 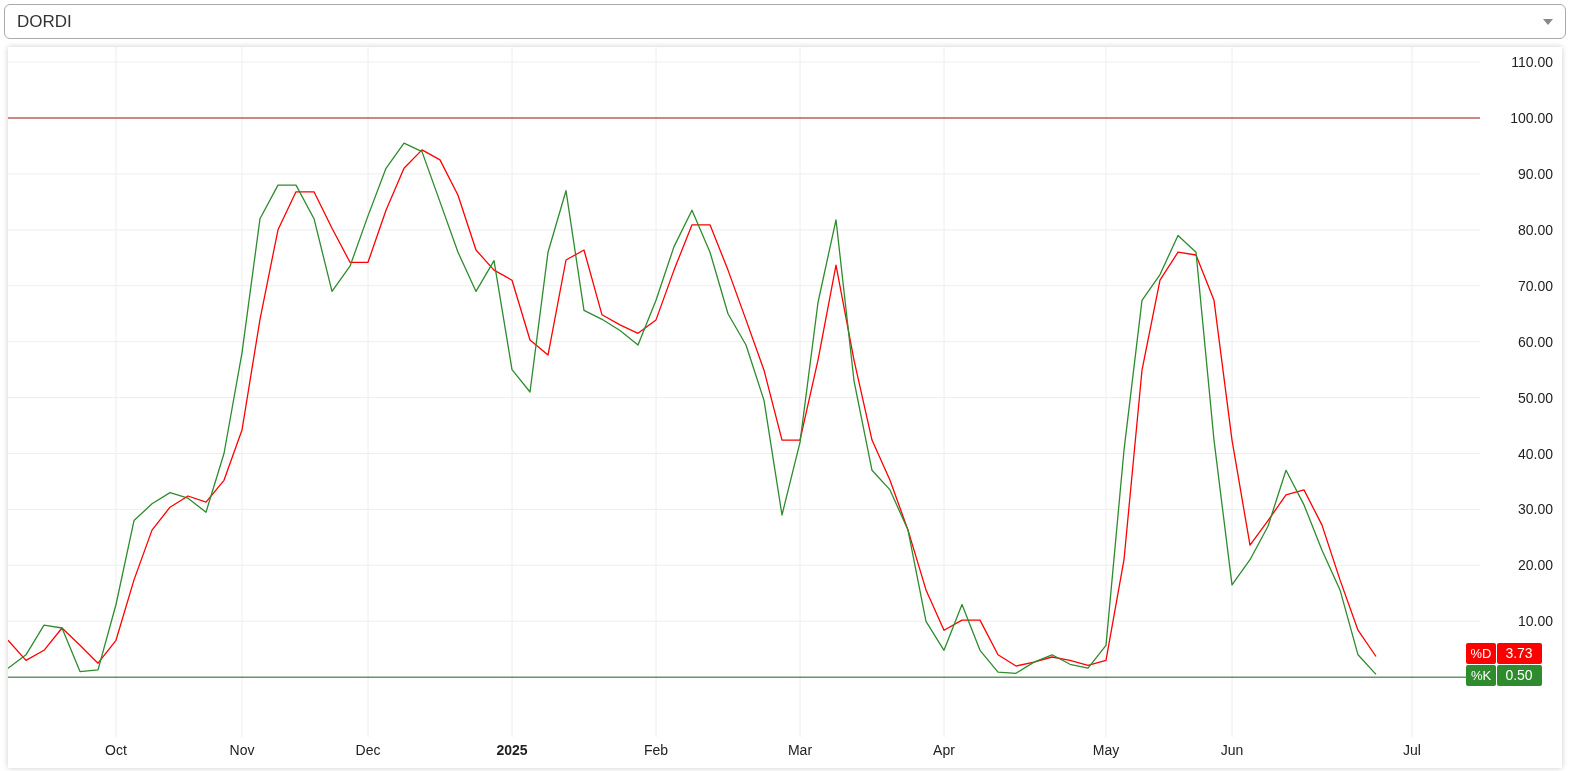 I want to click on legend-label: %D, so click(x=1481, y=653).